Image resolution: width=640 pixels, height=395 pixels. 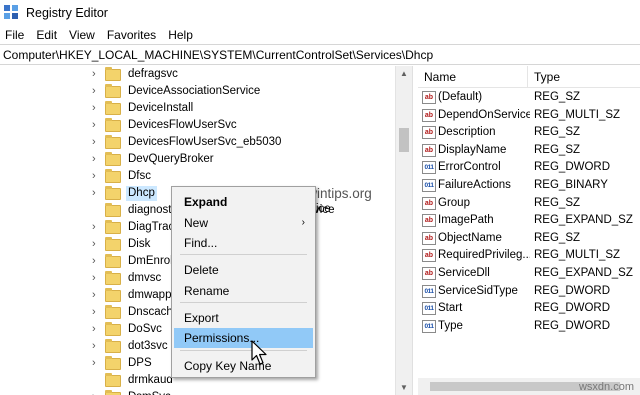 I want to click on value-row: ab ObjectName REG_SZ, so click(x=529, y=239).